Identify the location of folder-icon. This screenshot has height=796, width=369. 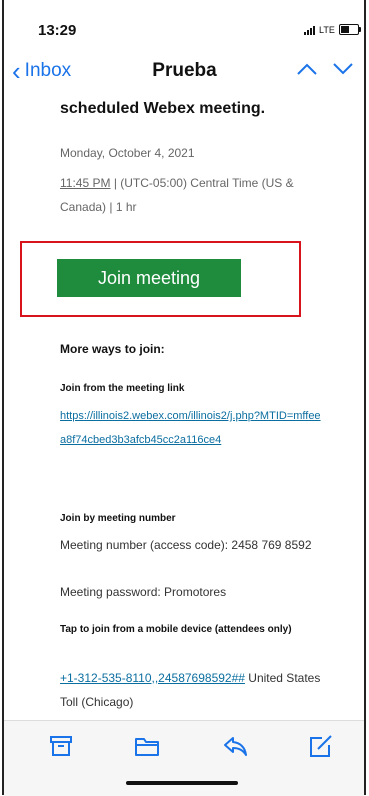
(147, 747).